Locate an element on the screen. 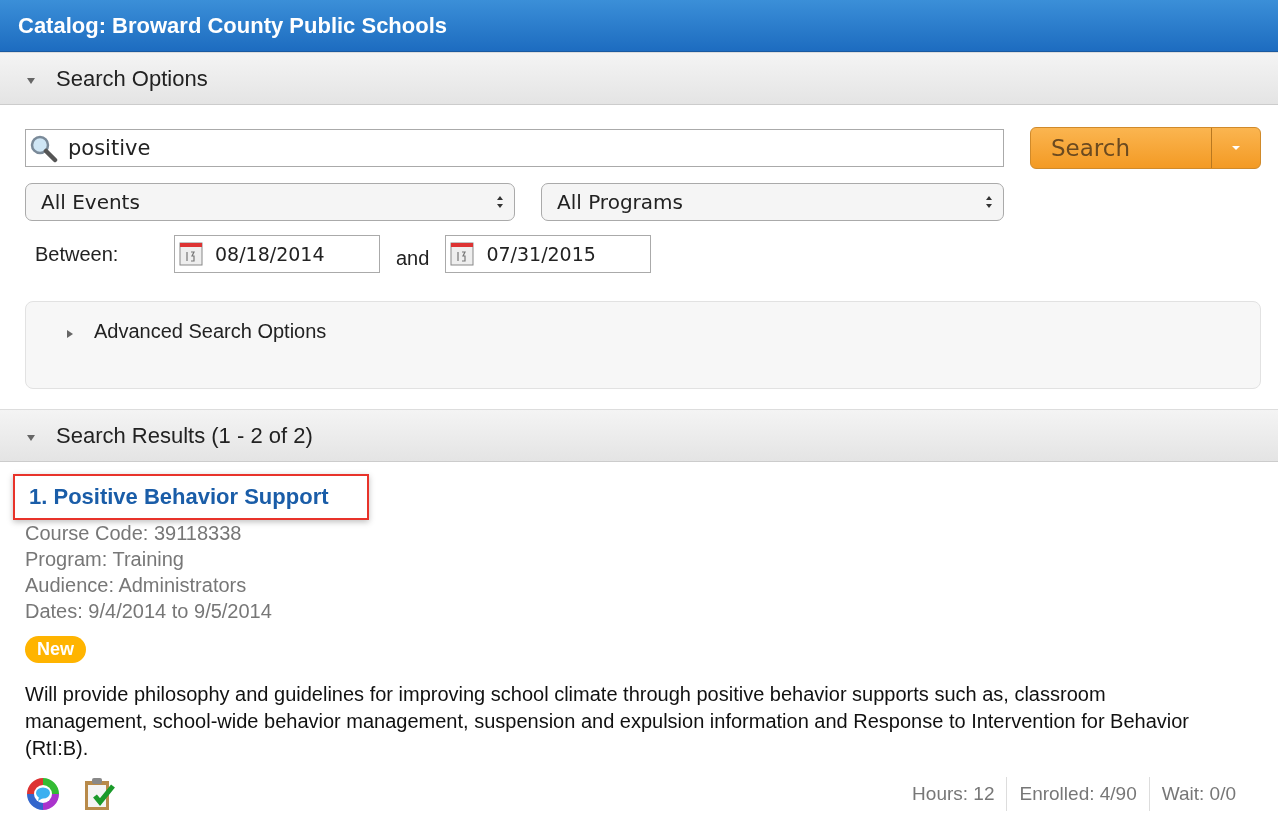 The height and width of the screenshot is (817, 1278). select-dropdown: All Events is located at coordinates (270, 202).